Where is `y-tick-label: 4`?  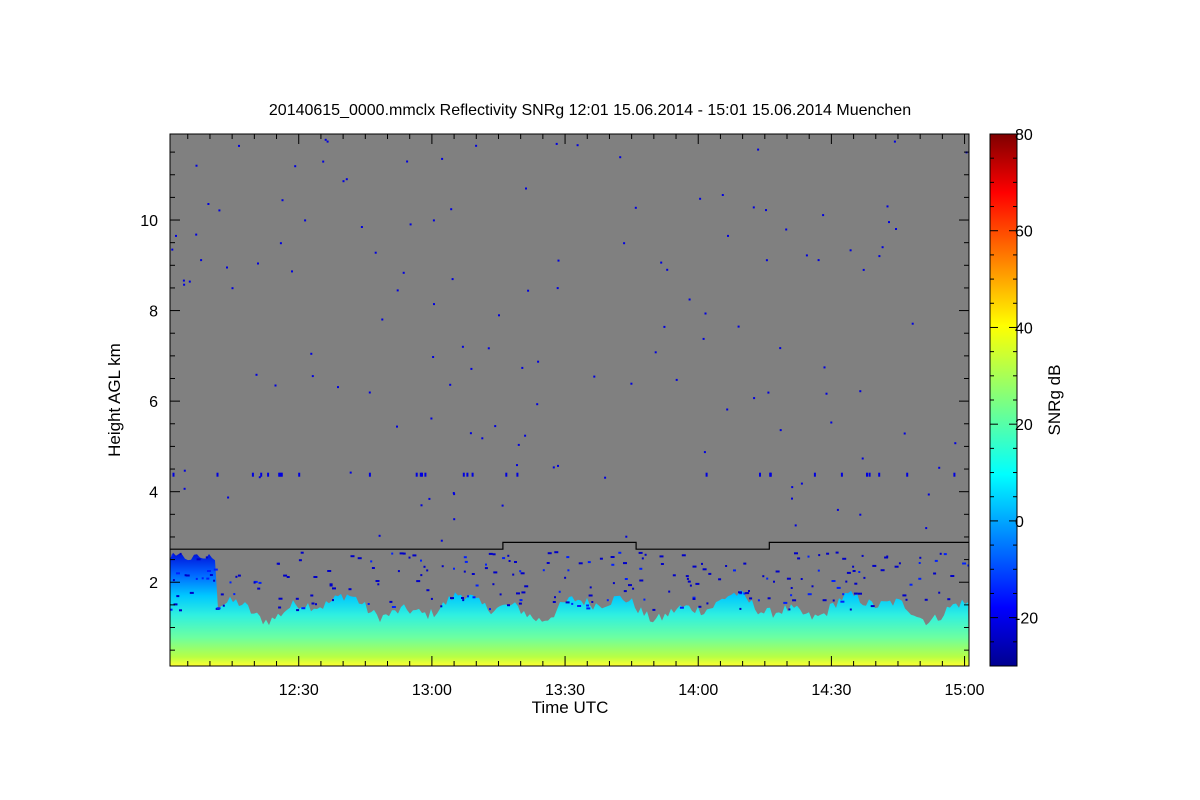
y-tick-label: 4 is located at coordinates (153, 493).